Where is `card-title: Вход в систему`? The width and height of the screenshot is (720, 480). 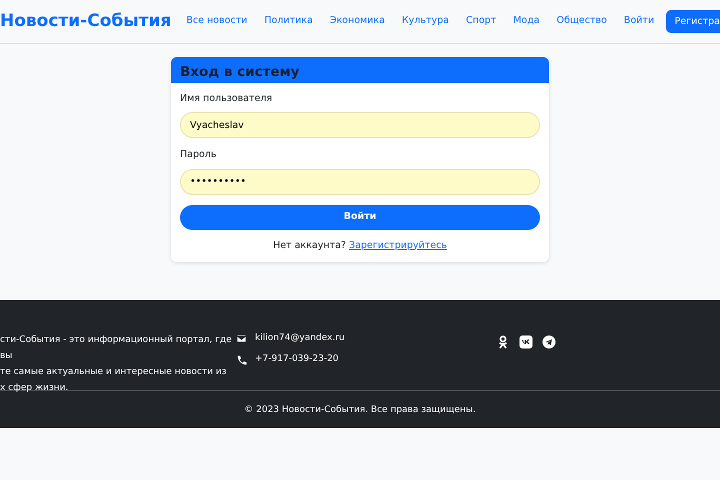 card-title: Вход в систему is located at coordinates (360, 70).